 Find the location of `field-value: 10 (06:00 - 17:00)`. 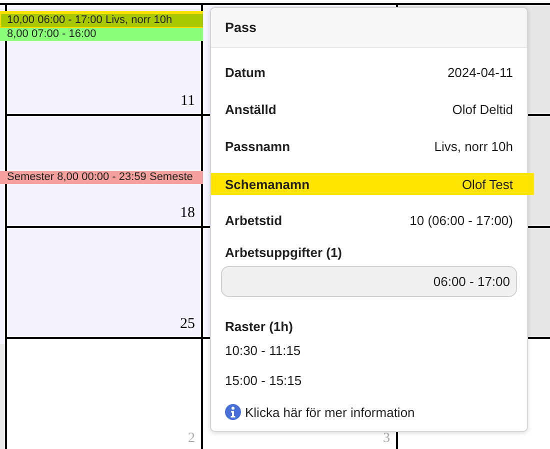

field-value: 10 (06:00 - 17:00) is located at coordinates (461, 220).